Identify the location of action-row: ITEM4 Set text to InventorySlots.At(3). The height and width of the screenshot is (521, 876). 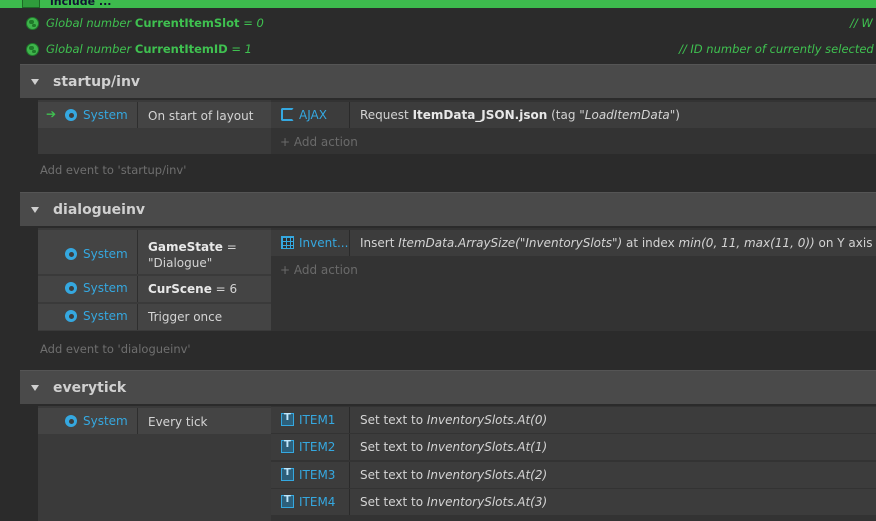
(573, 502).